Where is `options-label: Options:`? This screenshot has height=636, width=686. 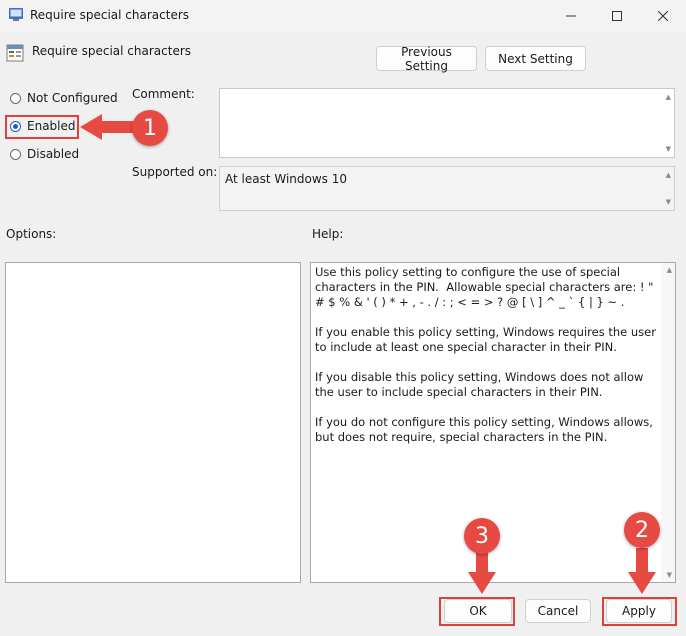 options-label: Options: is located at coordinates (31, 234).